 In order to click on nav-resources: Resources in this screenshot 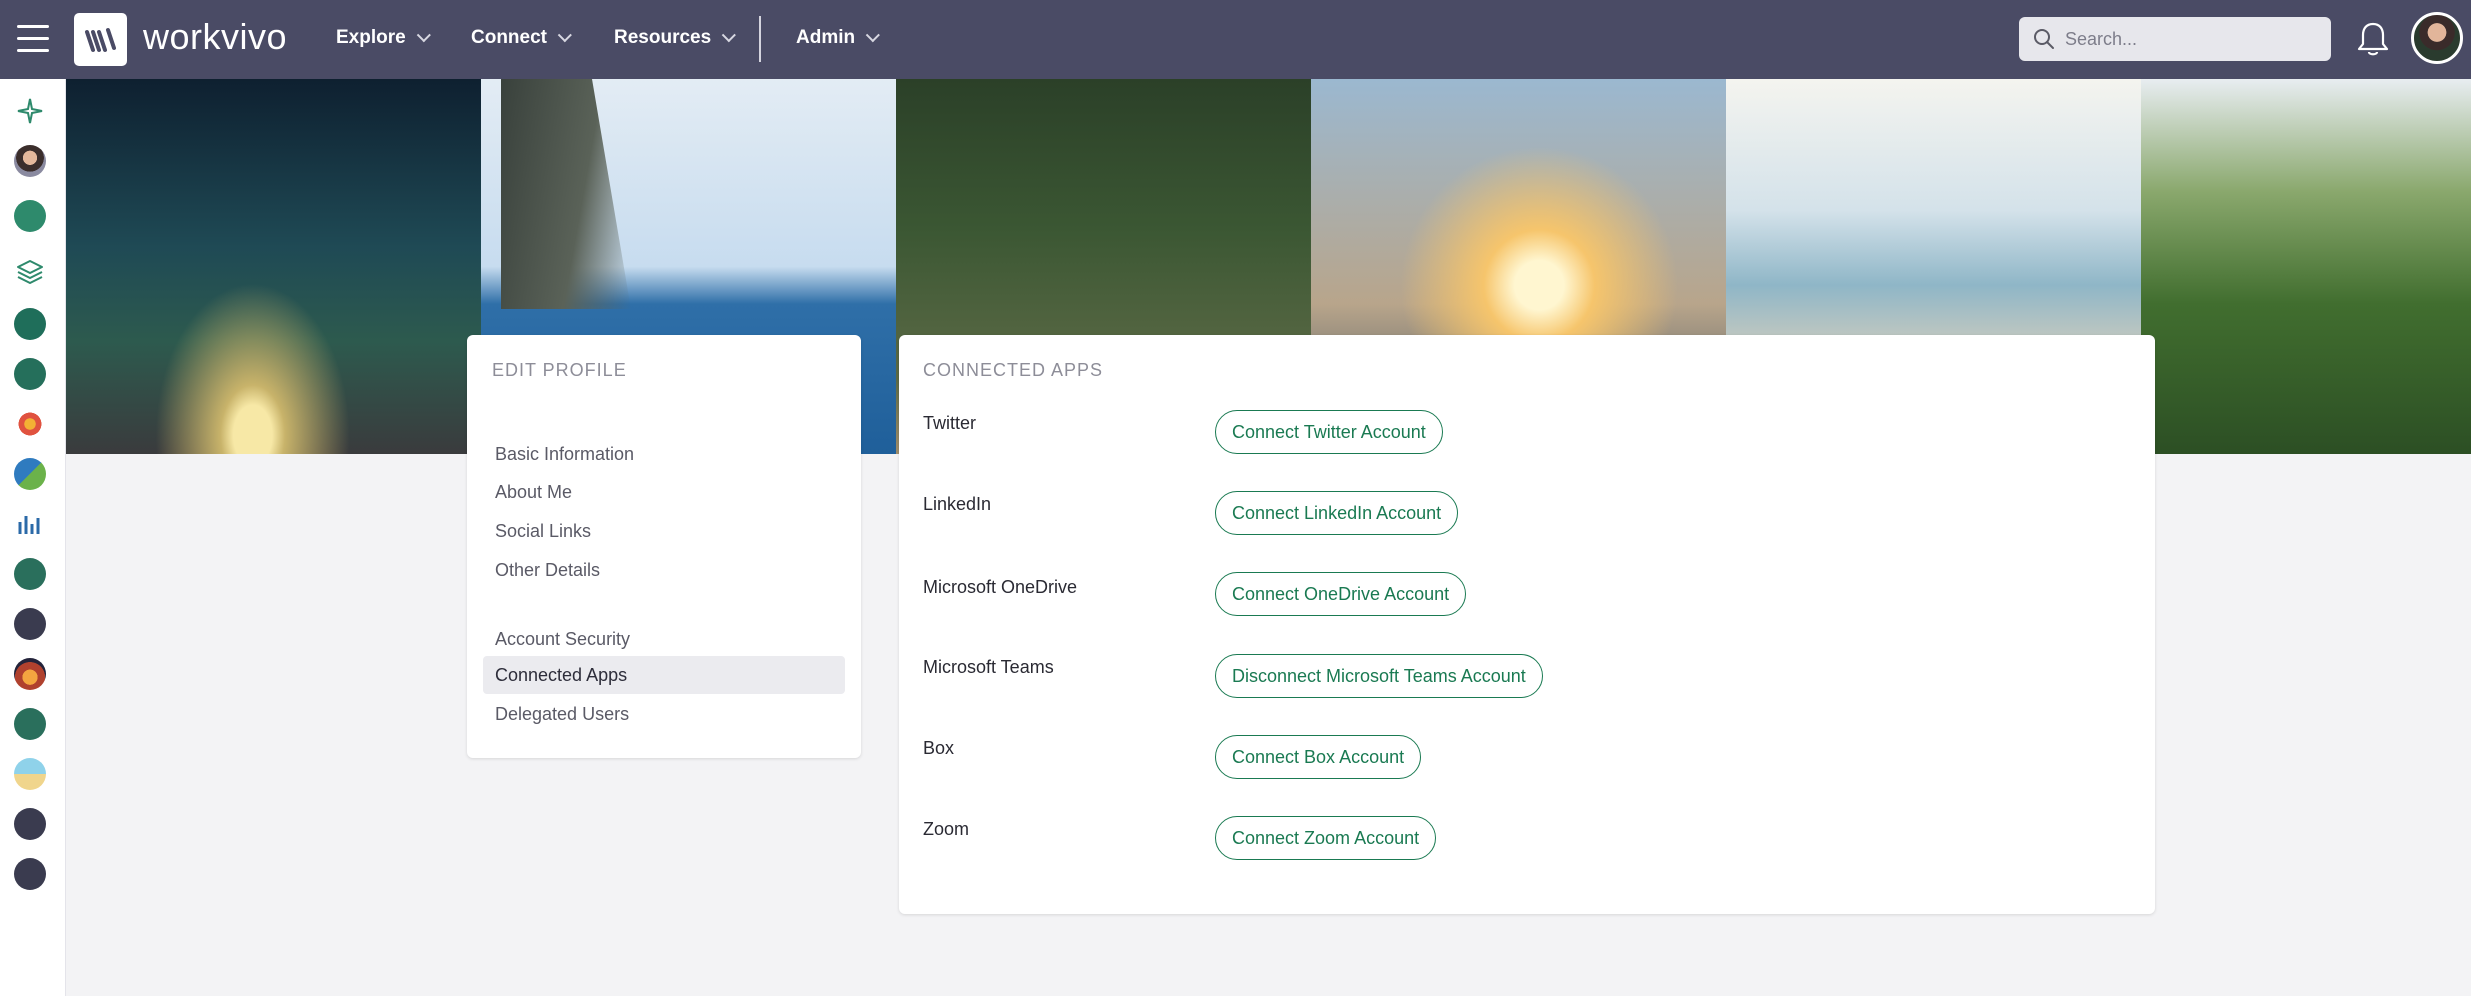, I will do `click(675, 38)`.